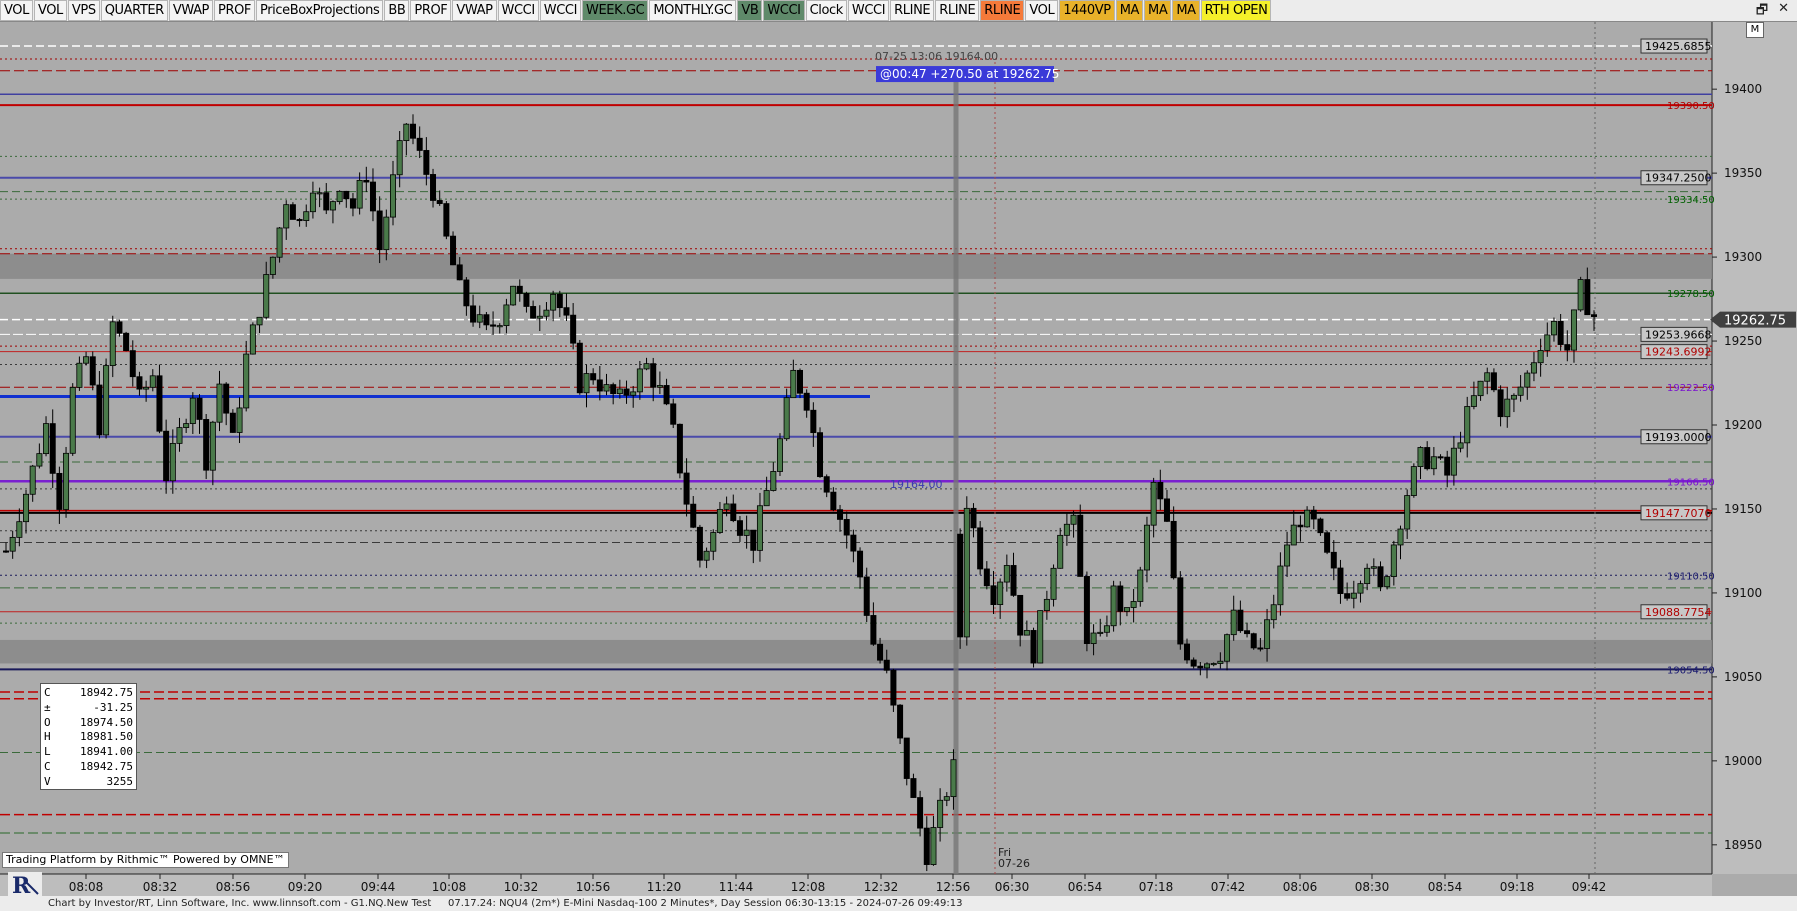 The height and width of the screenshot is (911, 1797). I want to click on toolbar-button-monthly-gc-13: MONTHLY.GC, so click(693, 10).